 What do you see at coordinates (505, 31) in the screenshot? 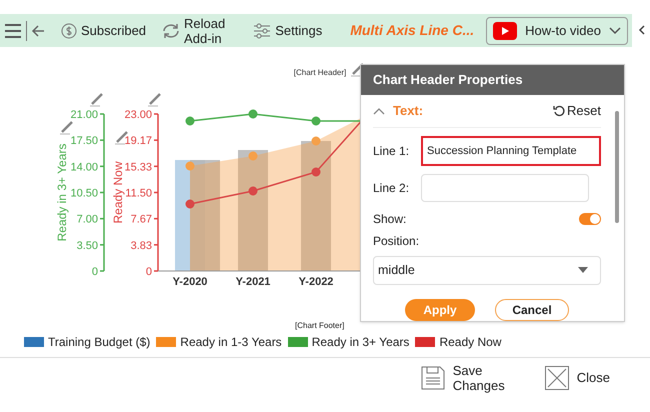
I see `play-icon` at bounding box center [505, 31].